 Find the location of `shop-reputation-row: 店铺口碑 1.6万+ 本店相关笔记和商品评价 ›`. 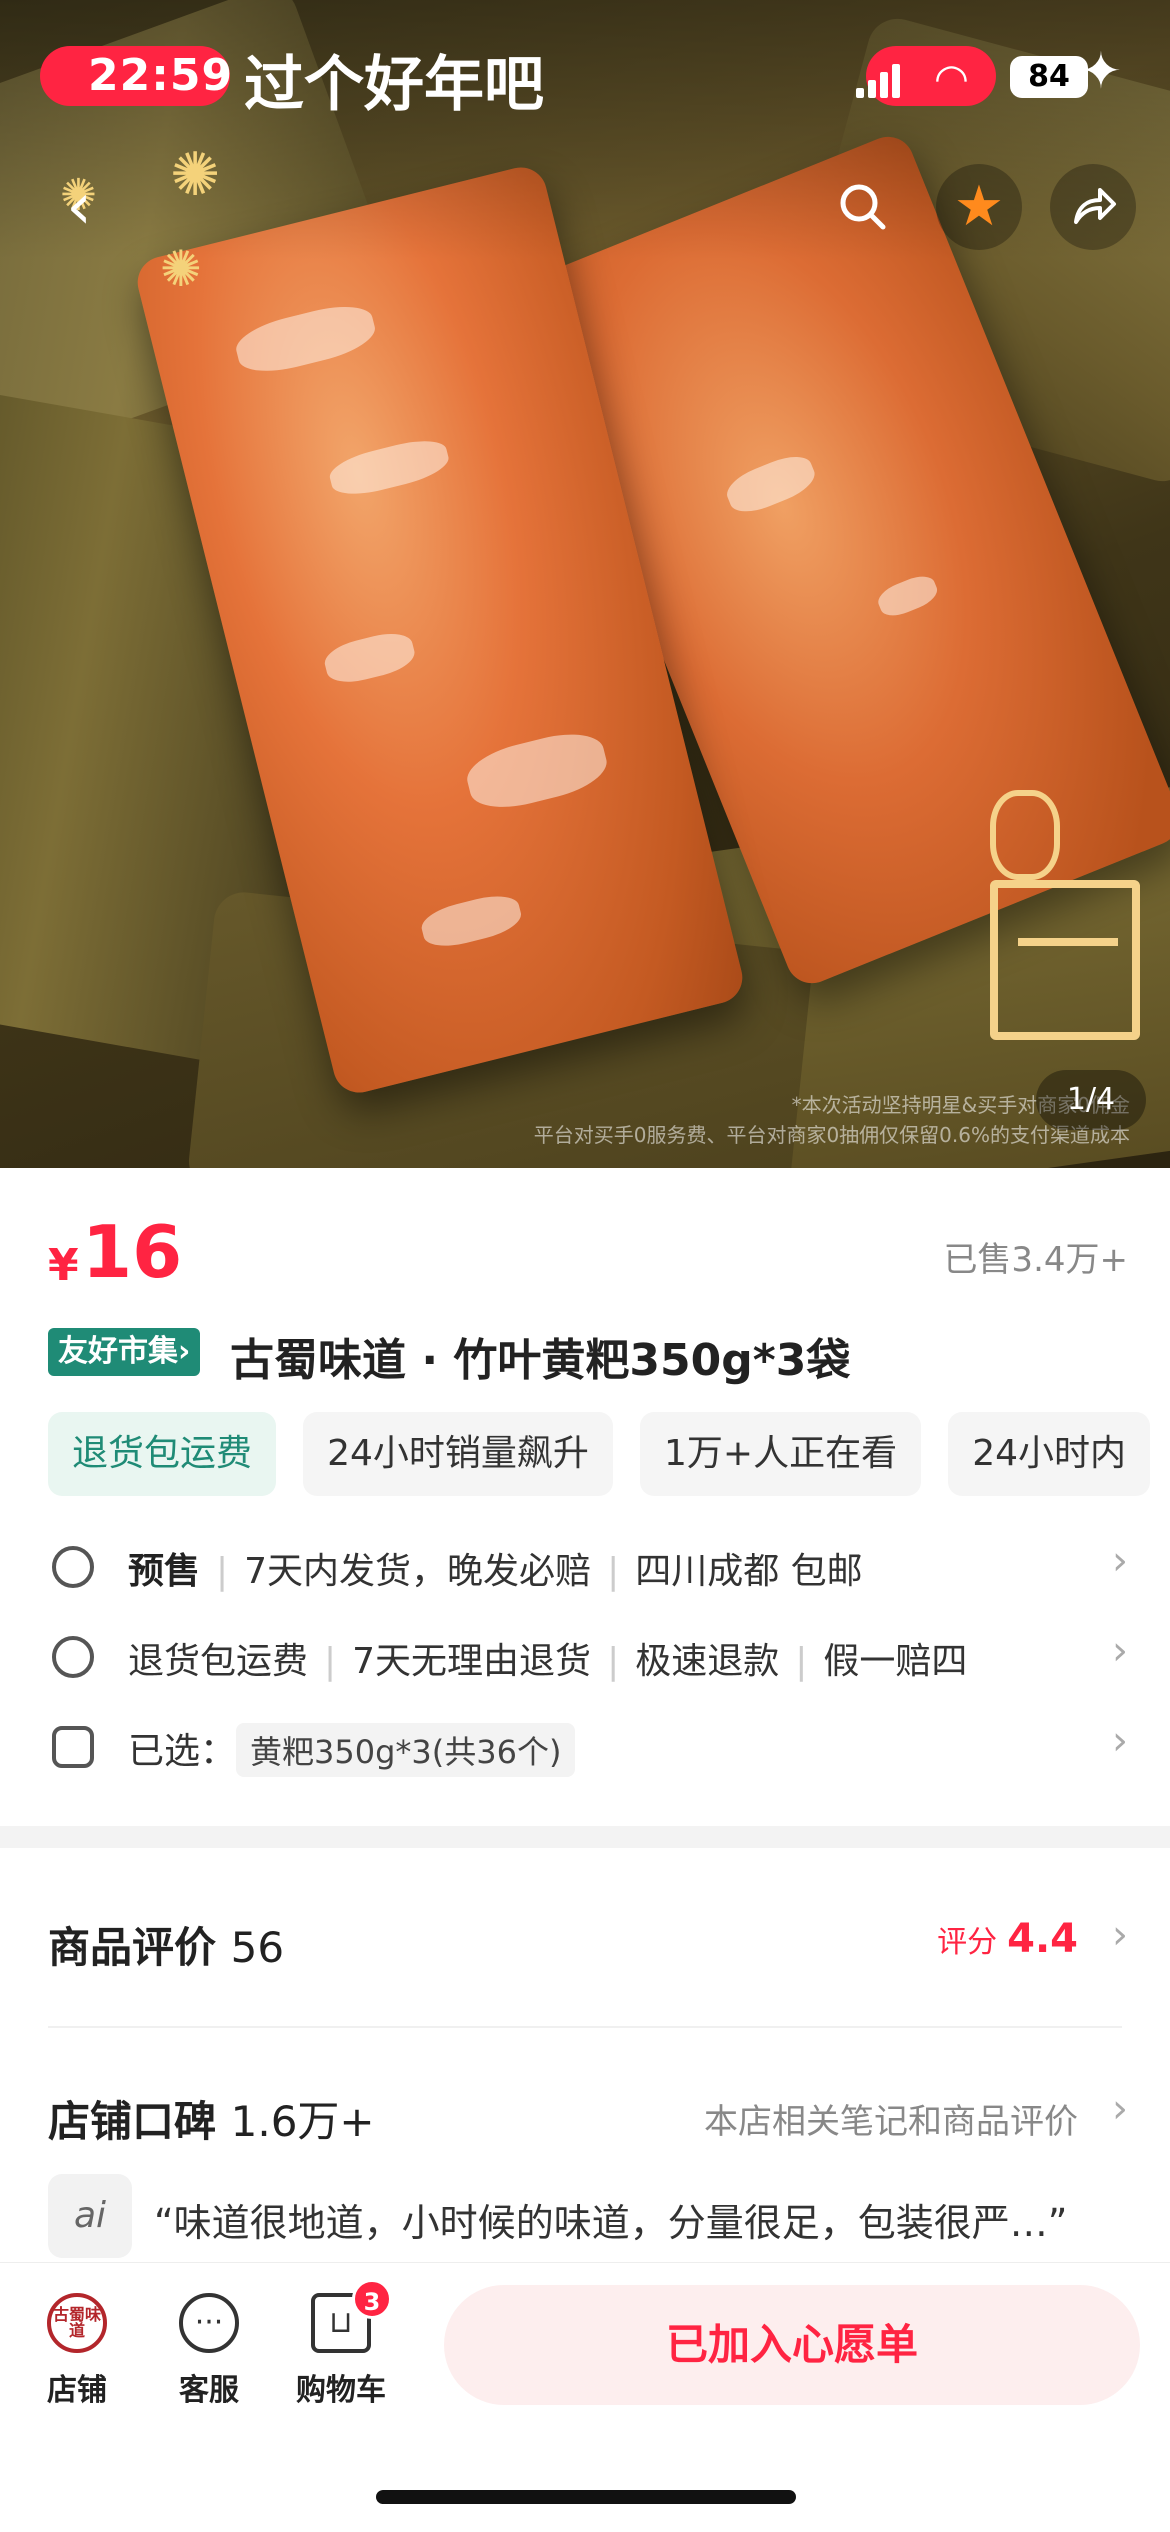

shop-reputation-row: 店铺口碑 1.6万+ 本店相关笔记和商品评价 › is located at coordinates (588, 2115).